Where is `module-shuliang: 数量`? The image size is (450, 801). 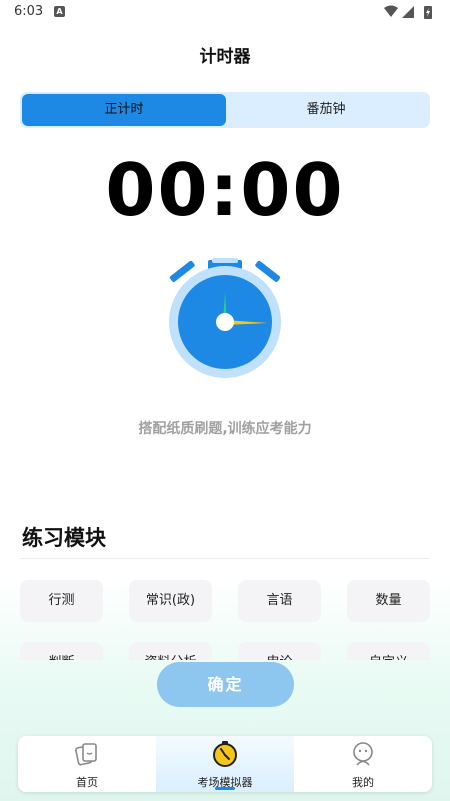
module-shuliang: 数量 is located at coordinates (388, 601).